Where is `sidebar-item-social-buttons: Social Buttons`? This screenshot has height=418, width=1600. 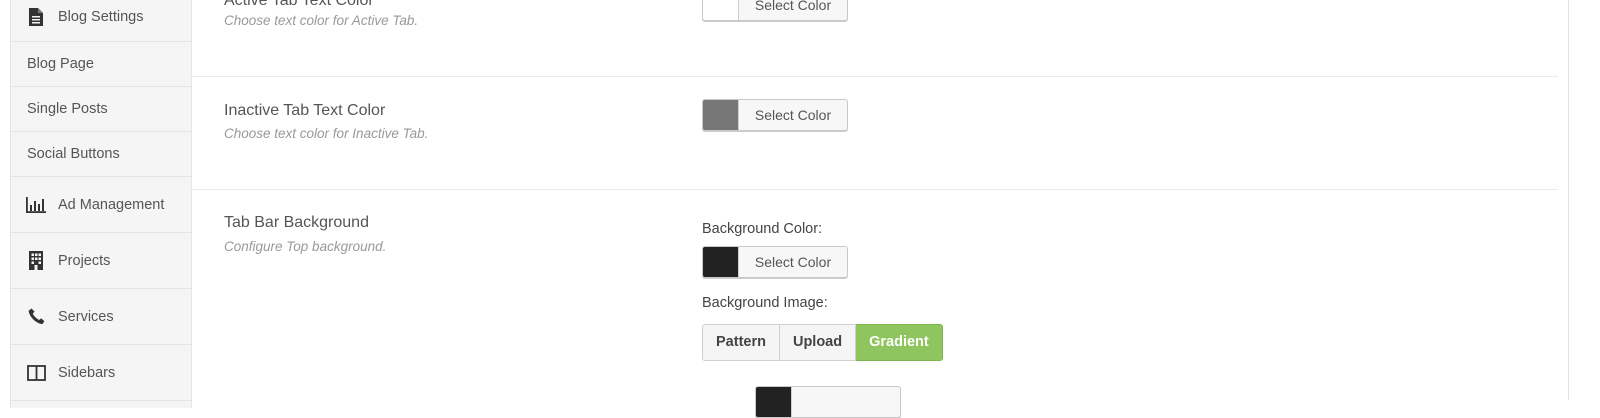
sidebar-item-social-buttons: Social Buttons is located at coordinates (101, 154).